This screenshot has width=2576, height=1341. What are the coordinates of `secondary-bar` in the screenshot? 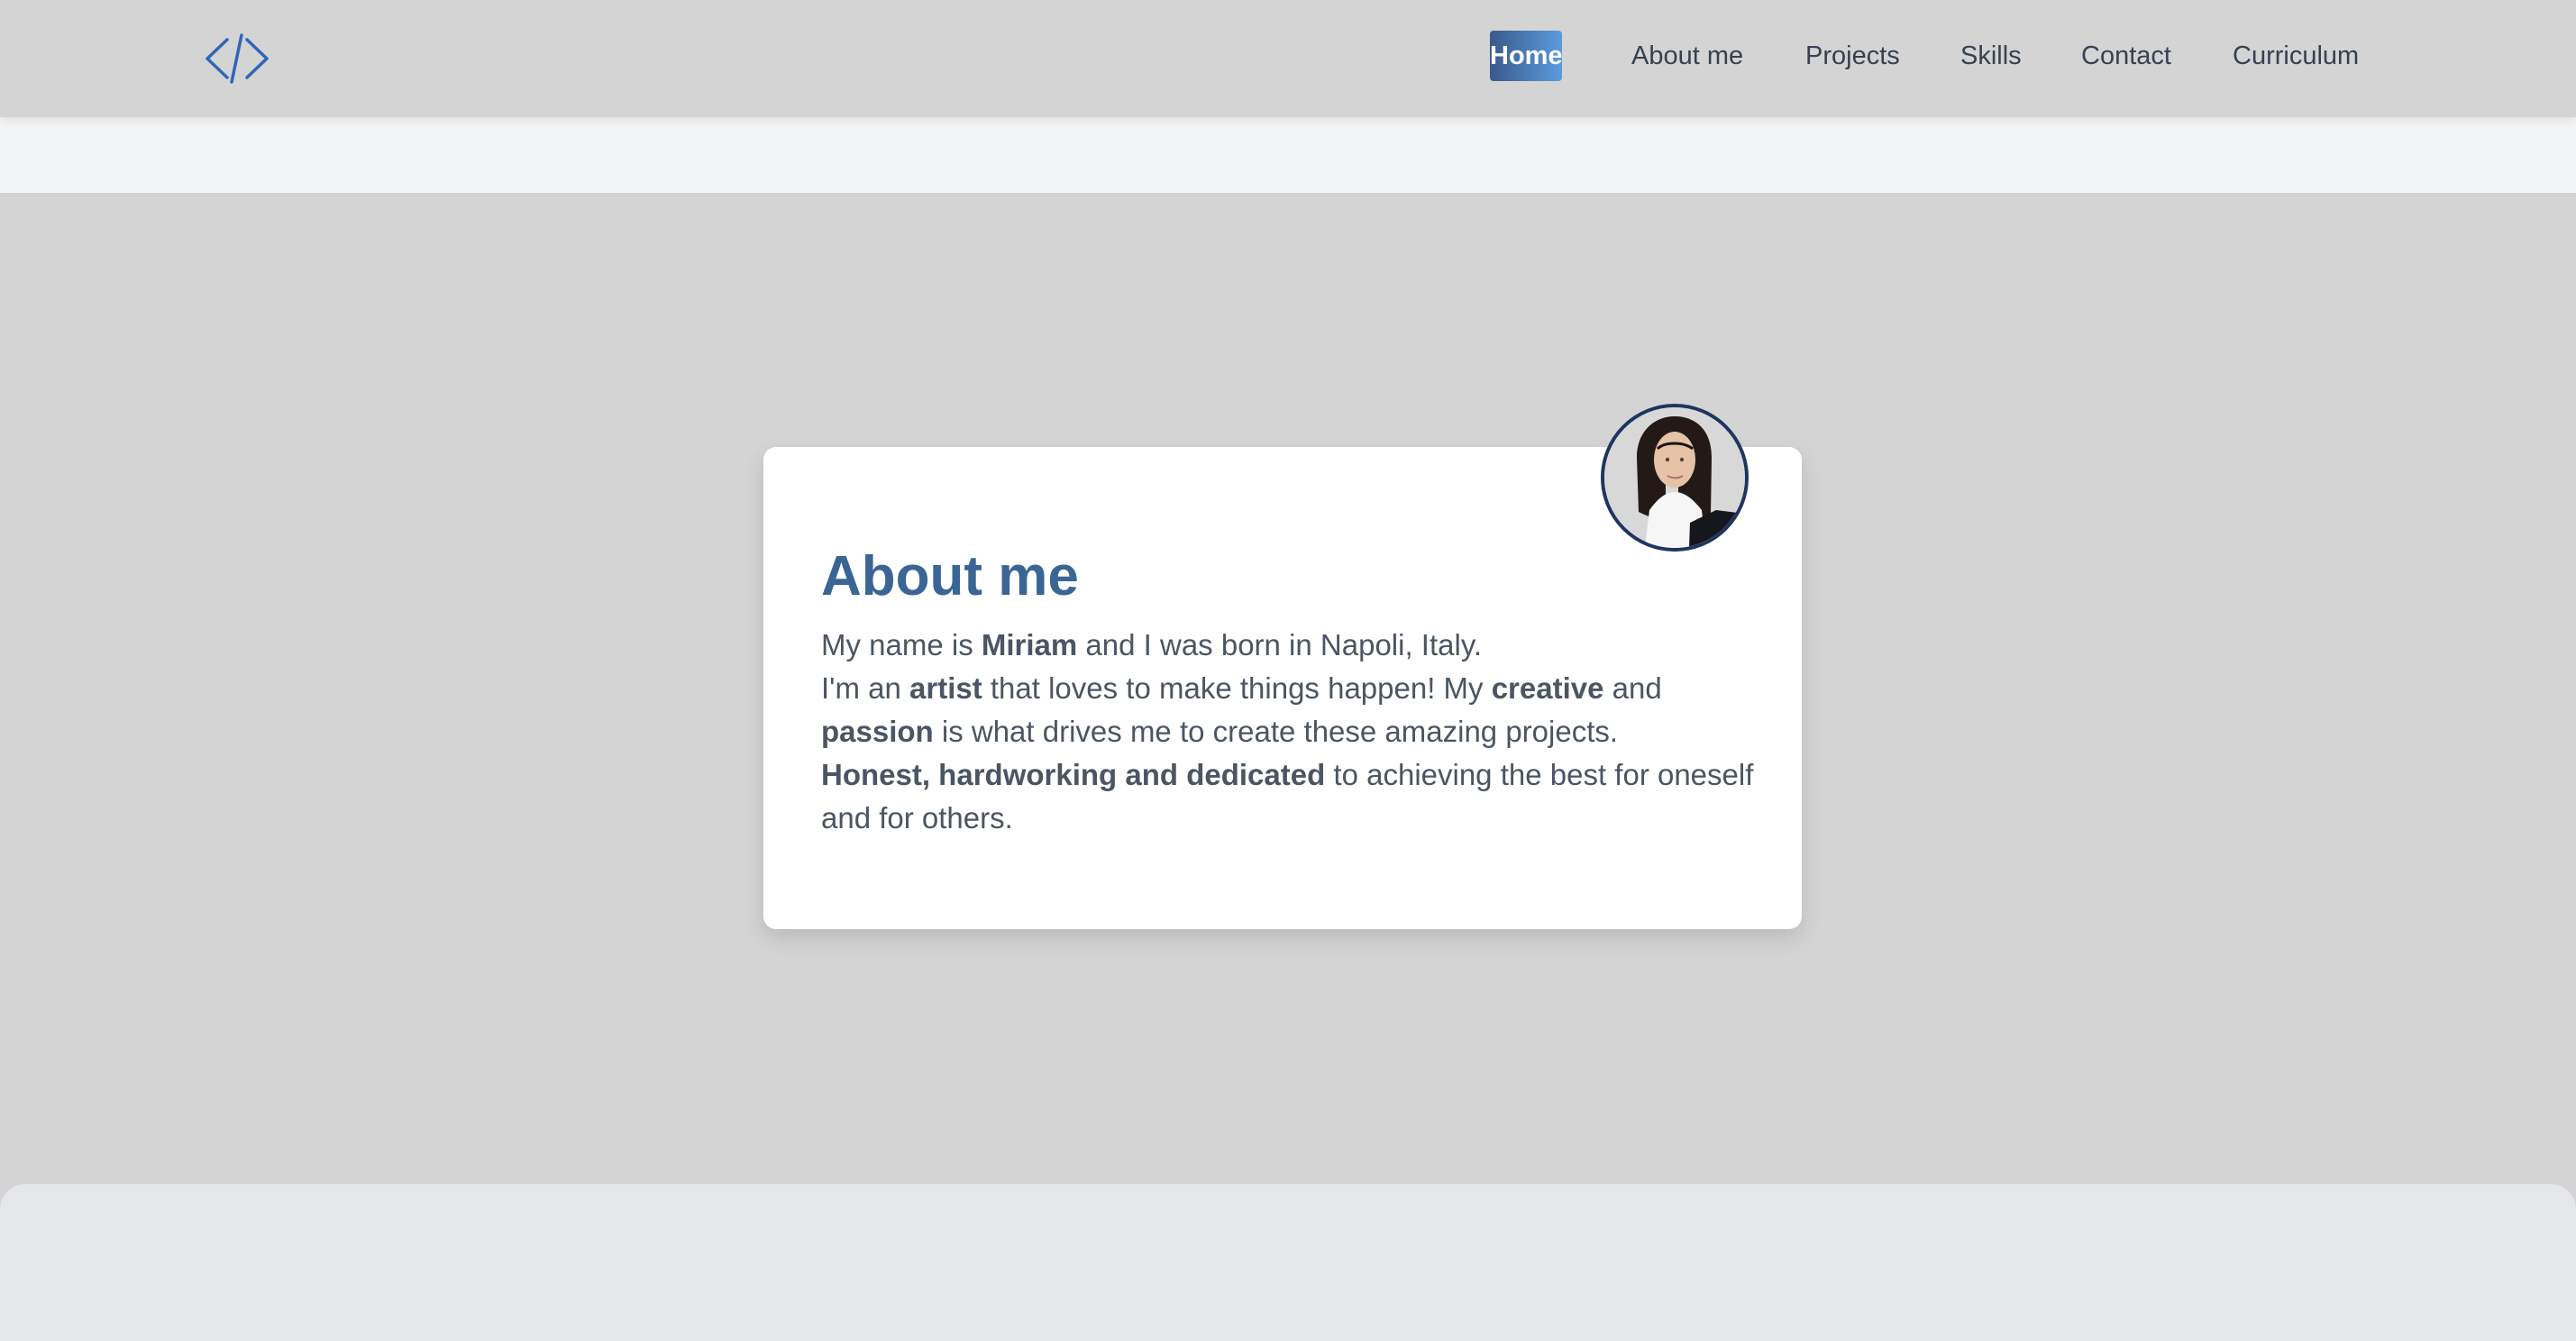 It's located at (1288, 155).